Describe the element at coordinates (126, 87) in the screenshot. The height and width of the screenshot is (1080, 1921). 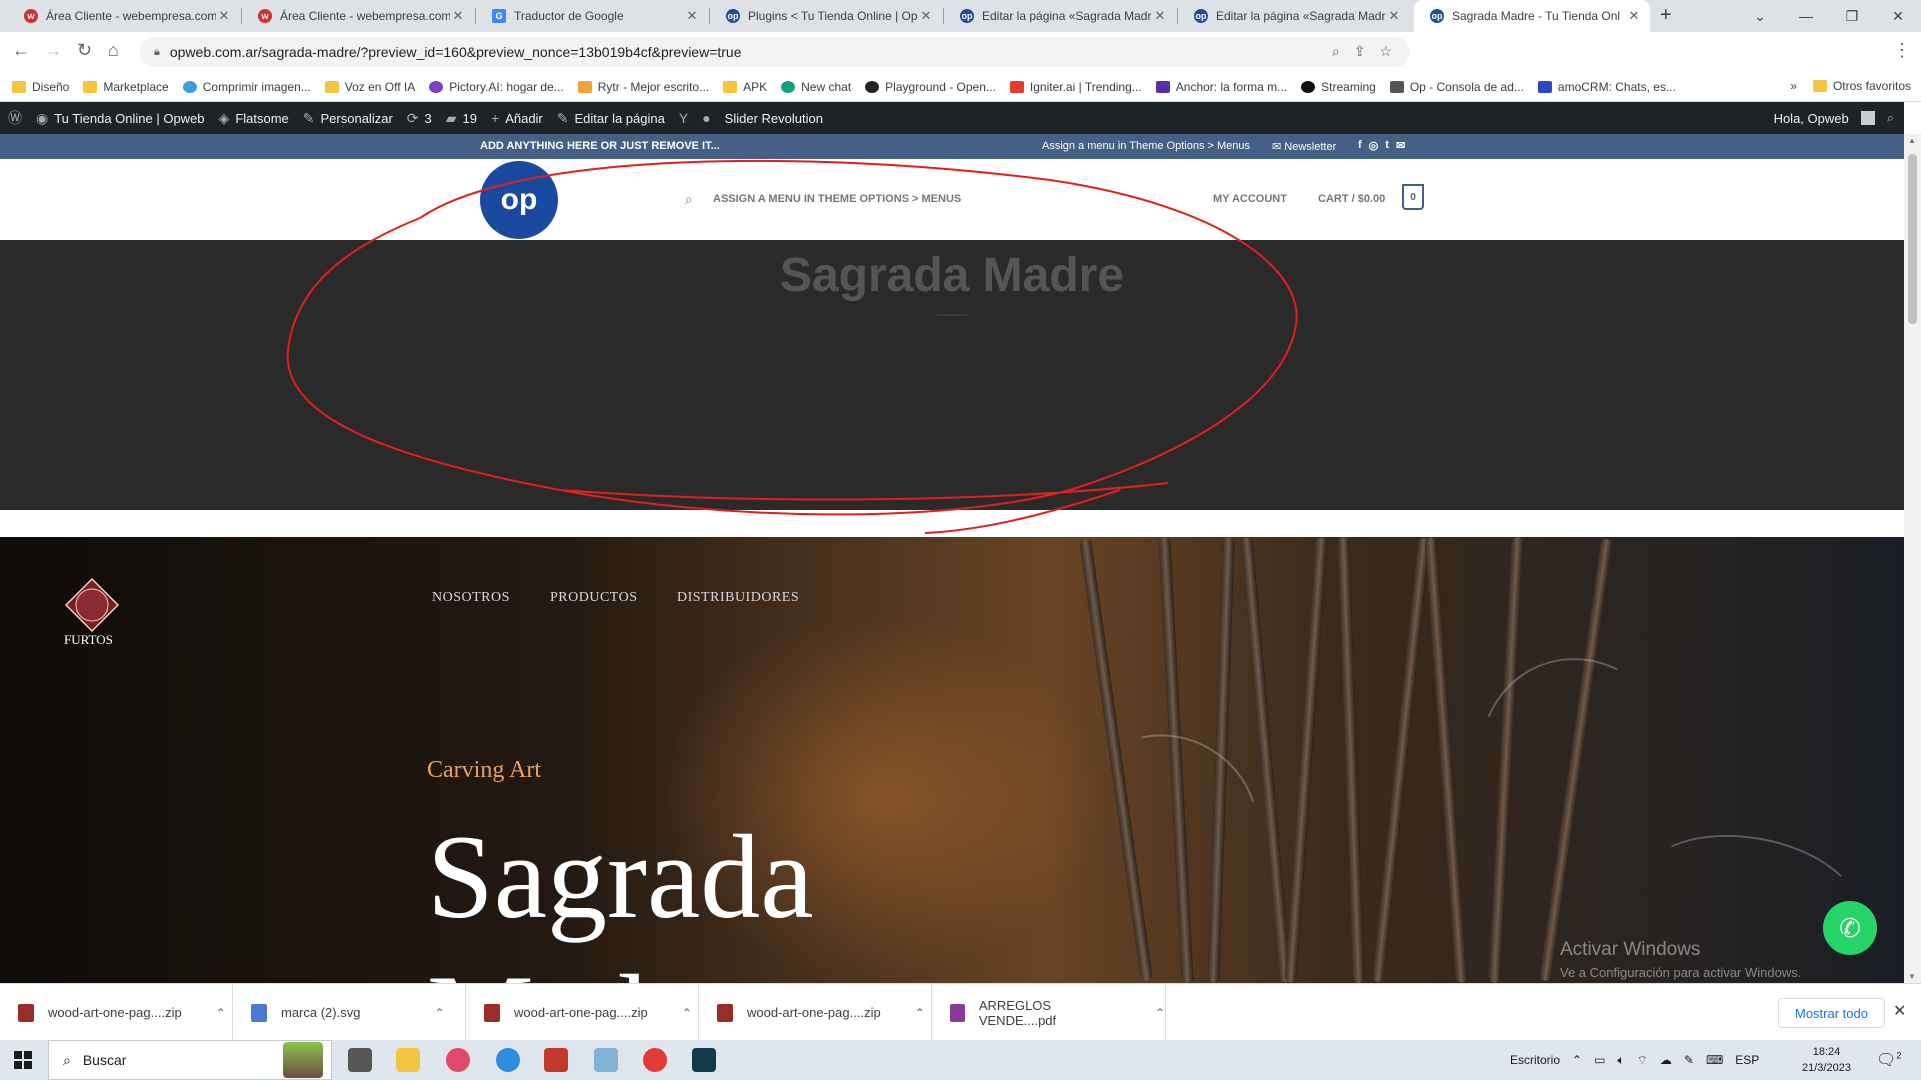
I see `bookmark-item: Marketplace` at that location.